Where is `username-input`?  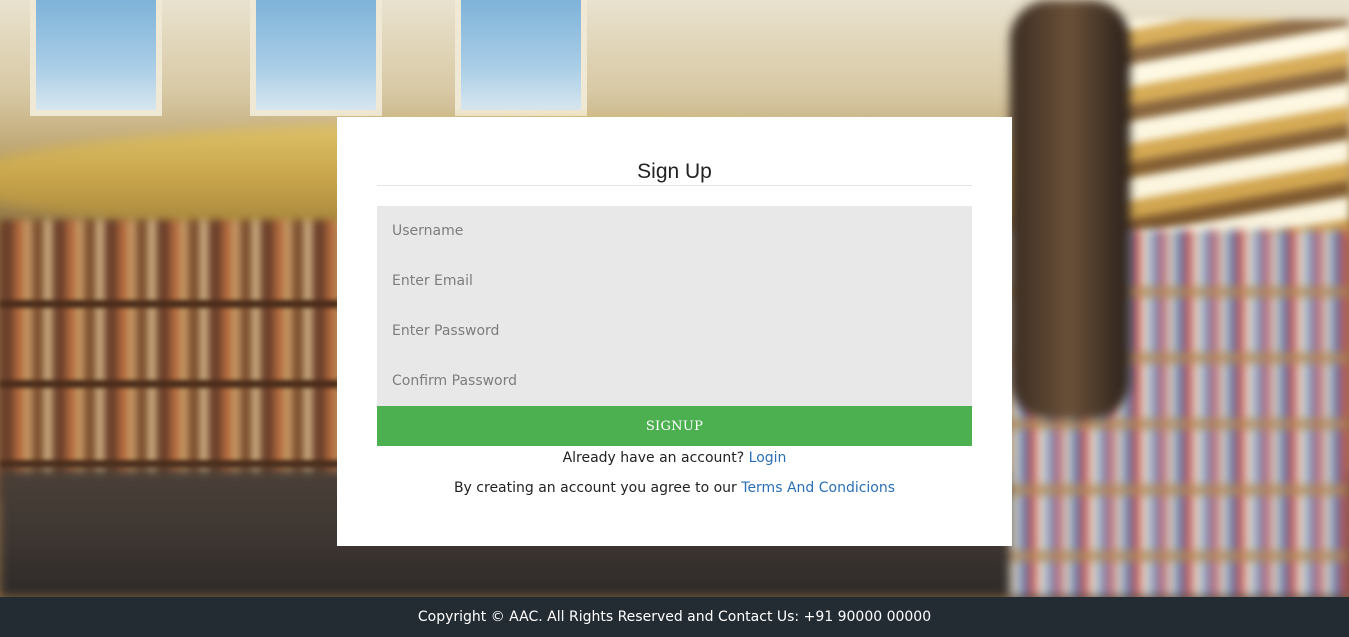 username-input is located at coordinates (674, 231).